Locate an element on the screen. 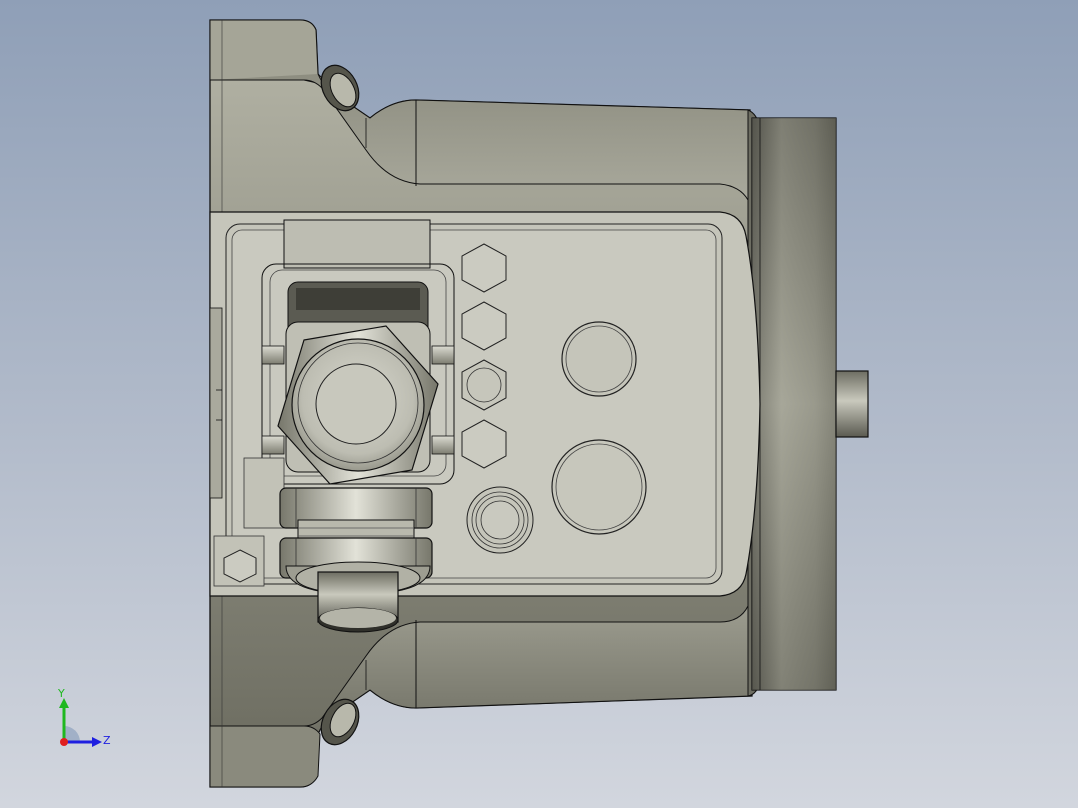 The image size is (1078, 808). output-shaft is located at coordinates (852, 404).